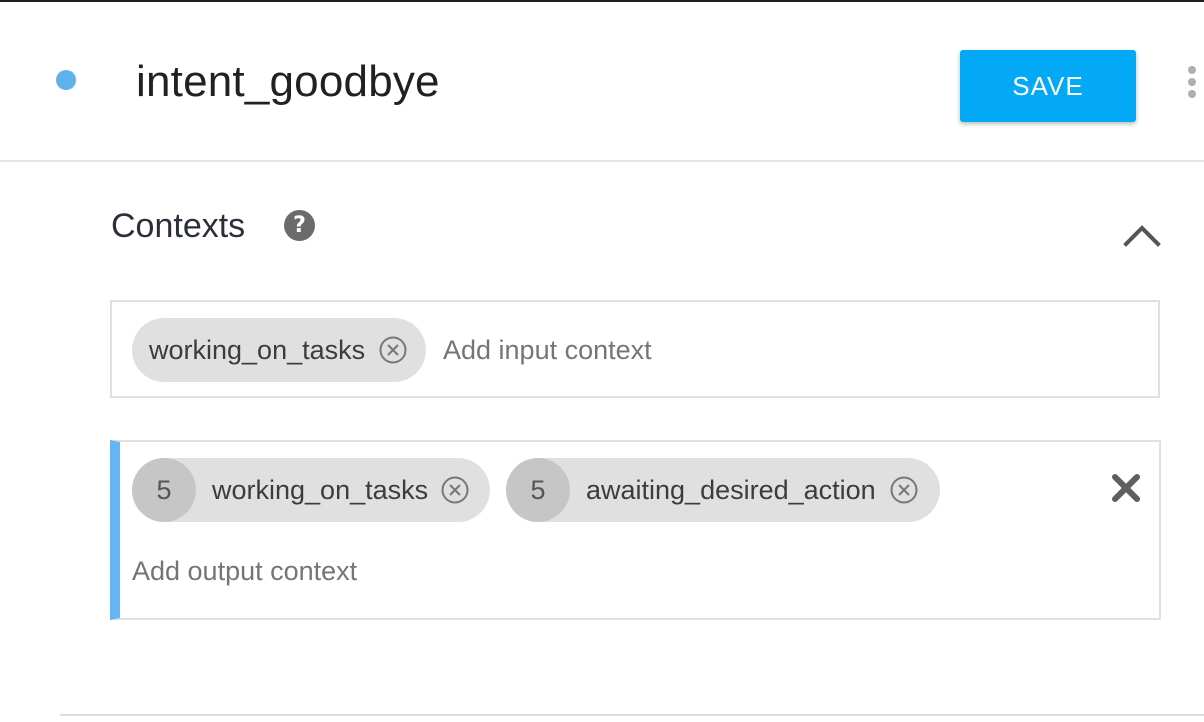 The image size is (1204, 722). What do you see at coordinates (593, 350) in the screenshot?
I see `input-context-input` at bounding box center [593, 350].